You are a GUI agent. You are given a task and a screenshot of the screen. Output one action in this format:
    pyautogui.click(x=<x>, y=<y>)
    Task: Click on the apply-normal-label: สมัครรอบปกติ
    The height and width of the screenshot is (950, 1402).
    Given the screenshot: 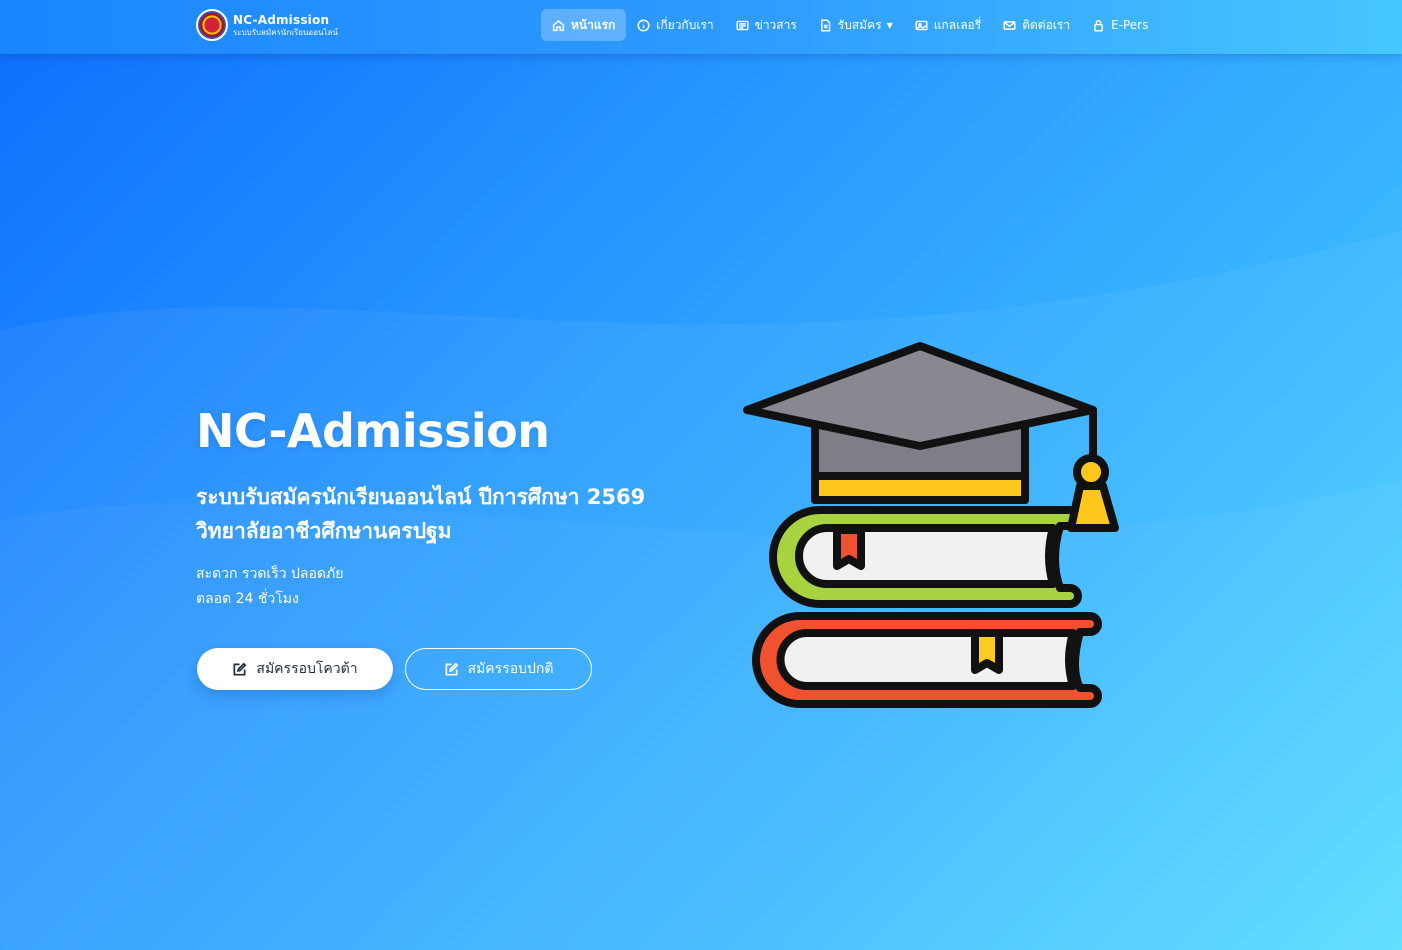 What is the action you would take?
    pyautogui.click(x=510, y=669)
    